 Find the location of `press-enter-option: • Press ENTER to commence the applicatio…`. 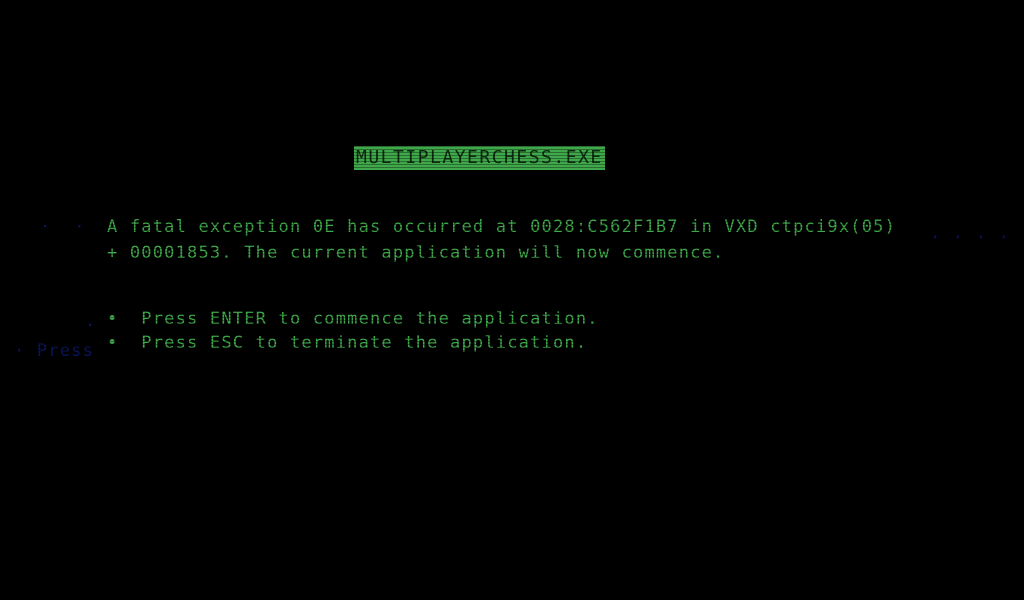

press-enter-option: • Press ENTER to commence the applicatio… is located at coordinates (353, 319).